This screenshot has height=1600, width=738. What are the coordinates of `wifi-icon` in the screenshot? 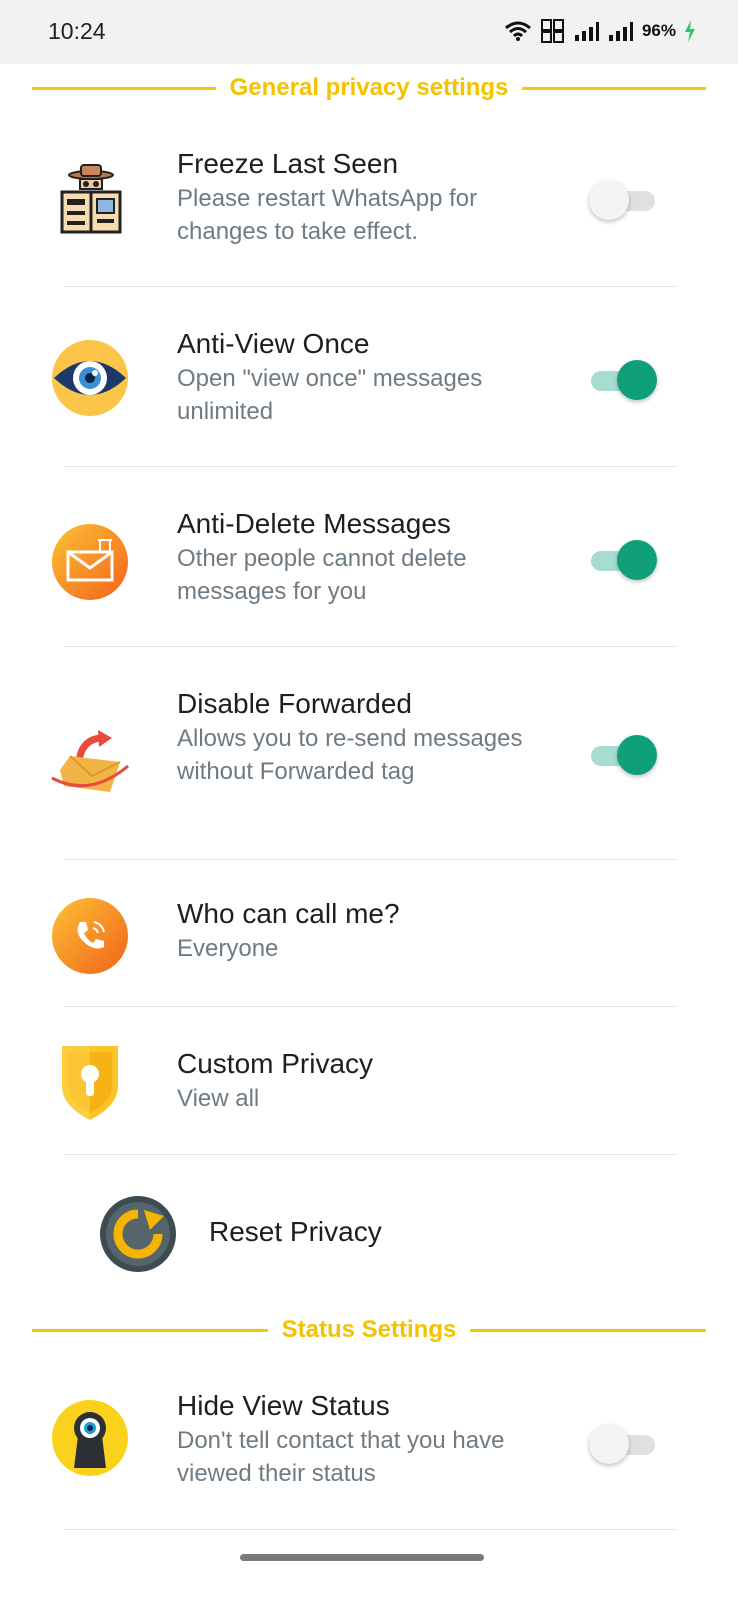 It's located at (518, 31).